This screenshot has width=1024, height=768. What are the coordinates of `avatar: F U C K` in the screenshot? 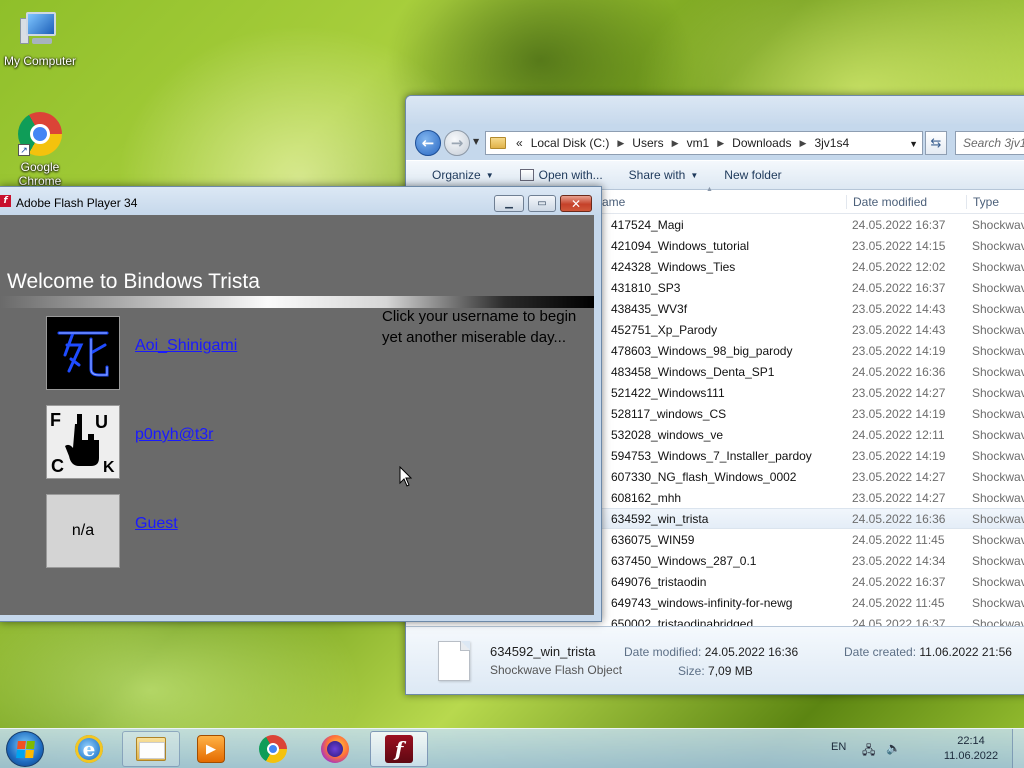 It's located at (83, 442).